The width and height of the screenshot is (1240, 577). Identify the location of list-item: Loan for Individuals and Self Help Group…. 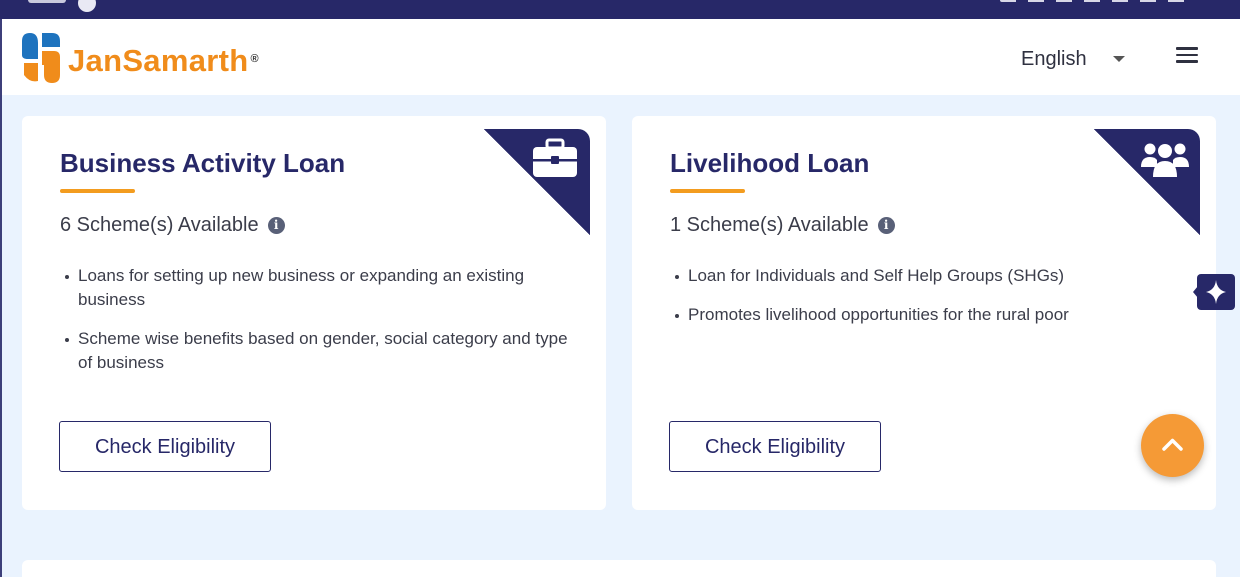
(925, 276).